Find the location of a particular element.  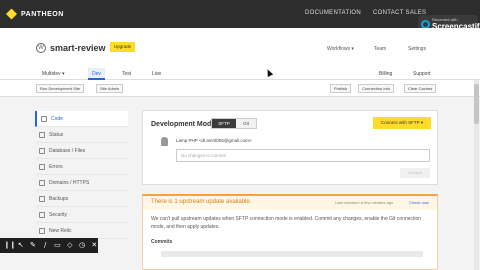

pointer-icon: ↖ is located at coordinates (20, 245).